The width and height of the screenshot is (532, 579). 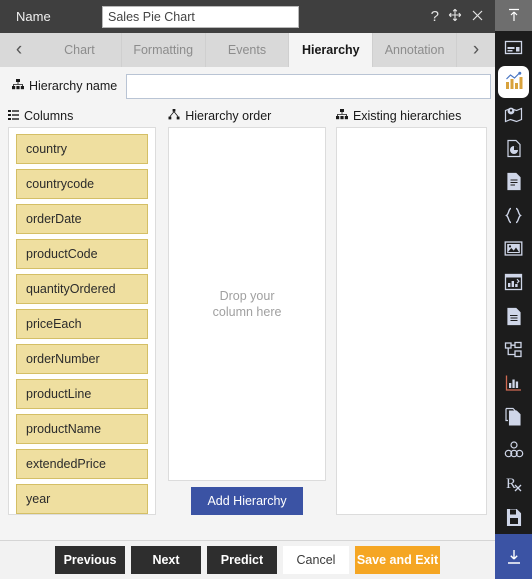 I want to click on column-chip: productCode, so click(x=82, y=254).